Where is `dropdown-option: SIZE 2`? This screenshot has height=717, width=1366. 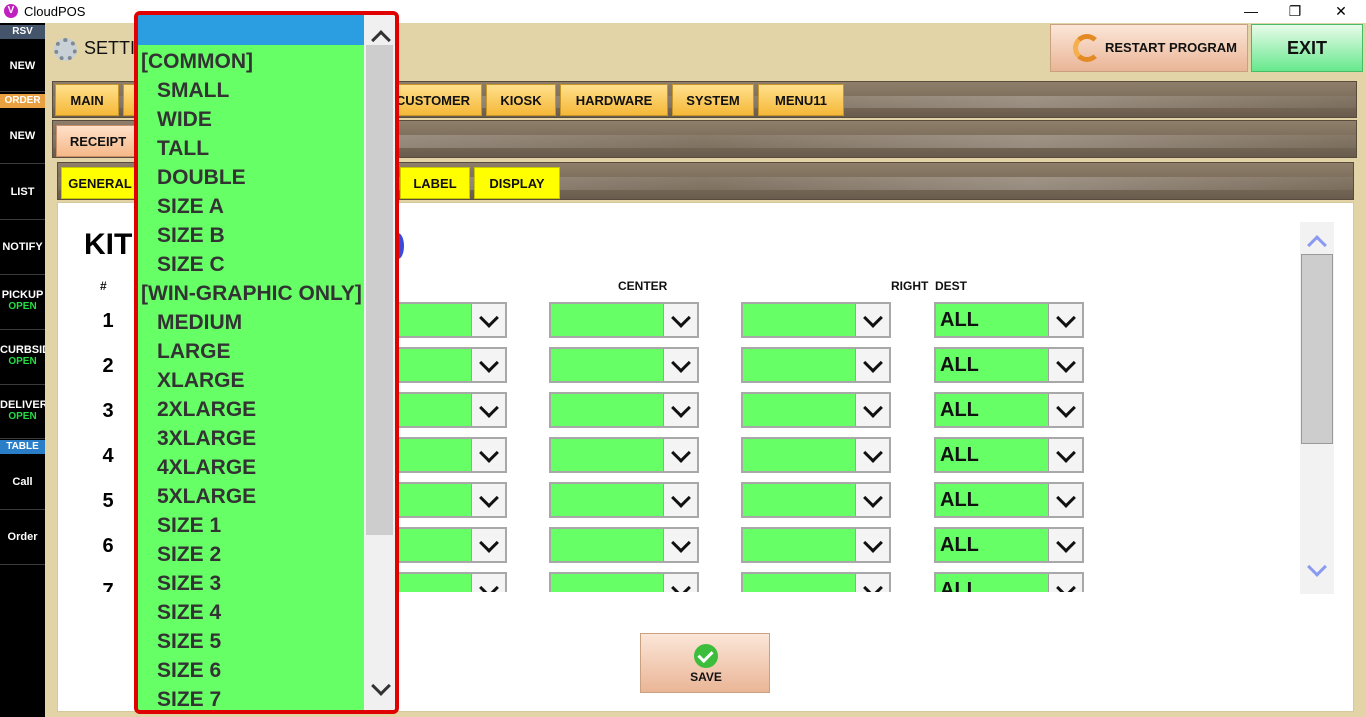 dropdown-option: SIZE 2 is located at coordinates (251, 554).